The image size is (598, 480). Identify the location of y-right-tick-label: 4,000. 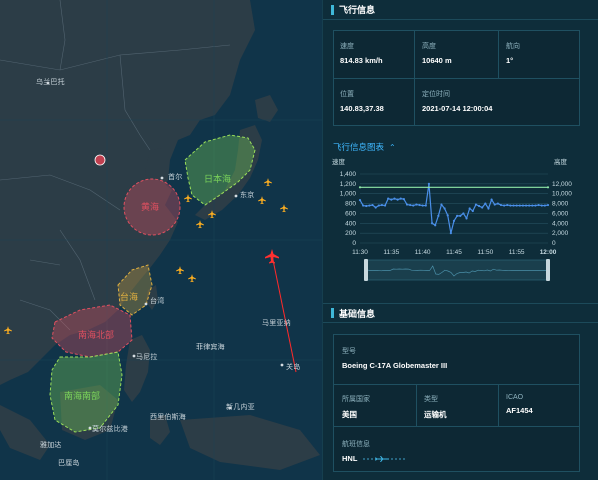
(560, 223).